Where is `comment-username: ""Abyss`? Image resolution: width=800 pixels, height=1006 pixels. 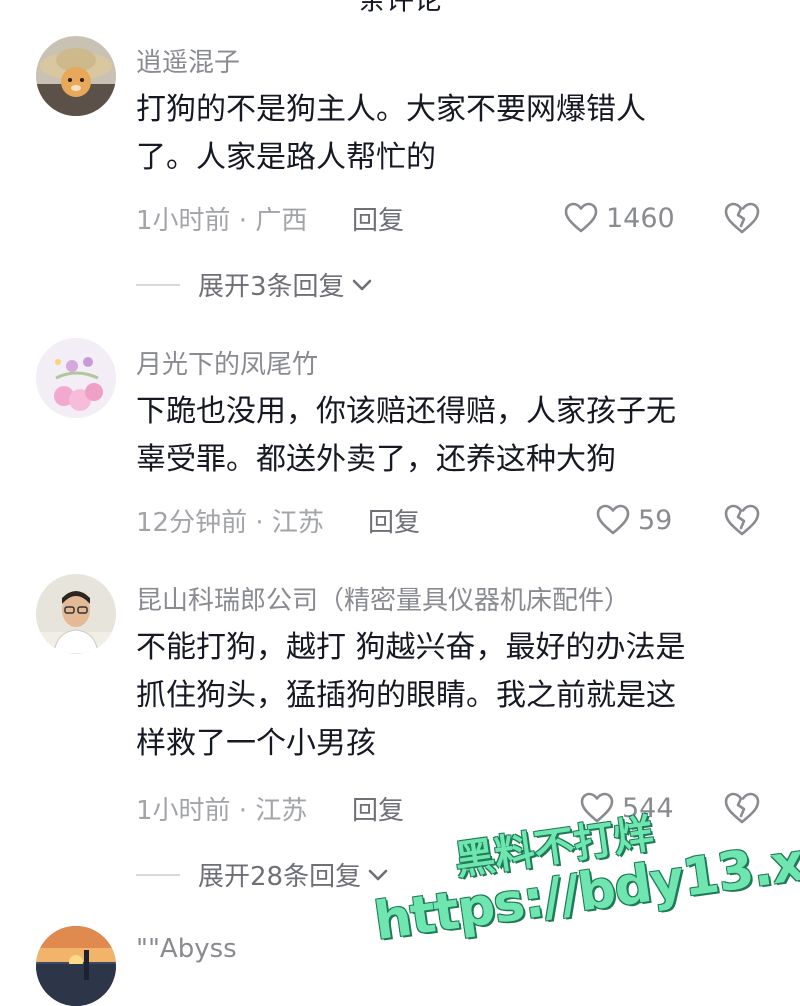 comment-username: ""Abyss is located at coordinates (186, 949).